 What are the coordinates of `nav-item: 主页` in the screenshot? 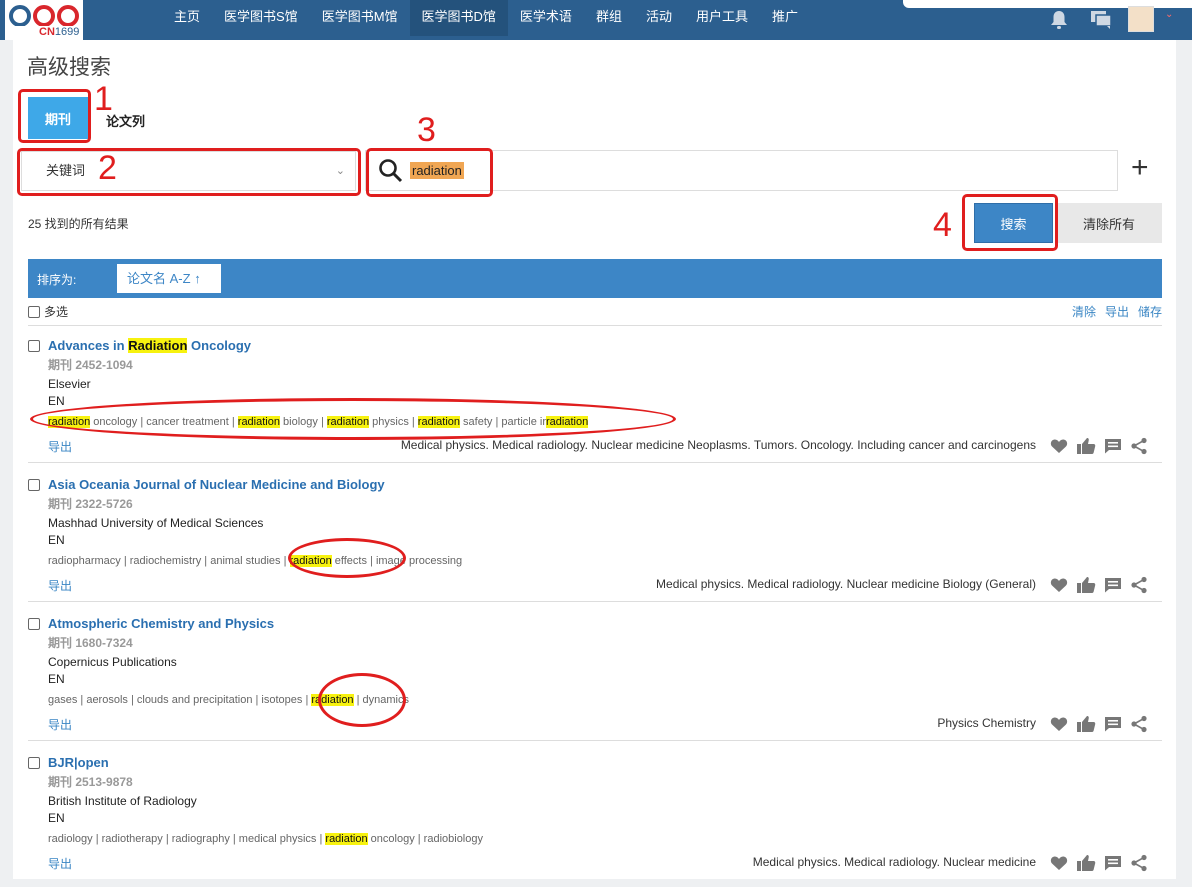 It's located at (187, 18).